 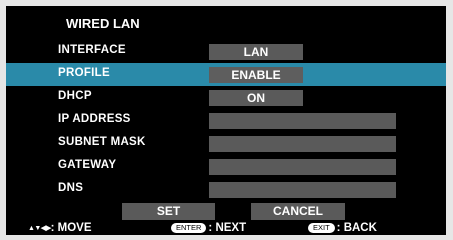 What do you see at coordinates (92, 50) in the screenshot?
I see `interface-label: INTERFACE` at bounding box center [92, 50].